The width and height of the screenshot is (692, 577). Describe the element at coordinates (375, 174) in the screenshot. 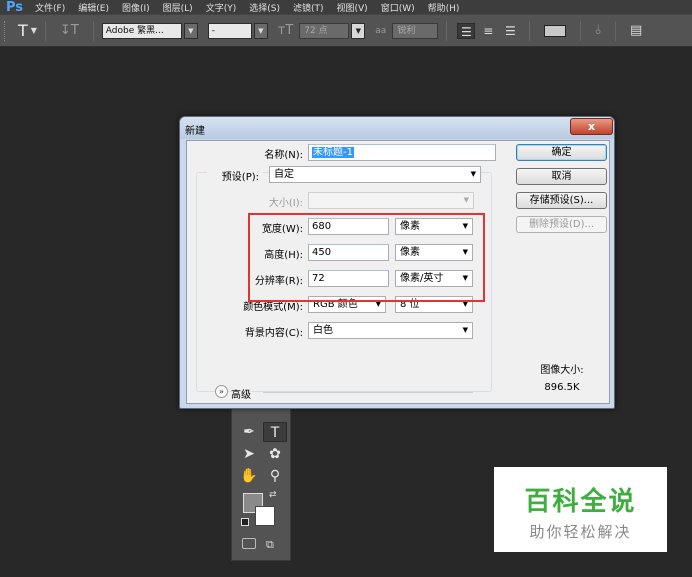

I see `preset-select: 自定 ▼` at that location.